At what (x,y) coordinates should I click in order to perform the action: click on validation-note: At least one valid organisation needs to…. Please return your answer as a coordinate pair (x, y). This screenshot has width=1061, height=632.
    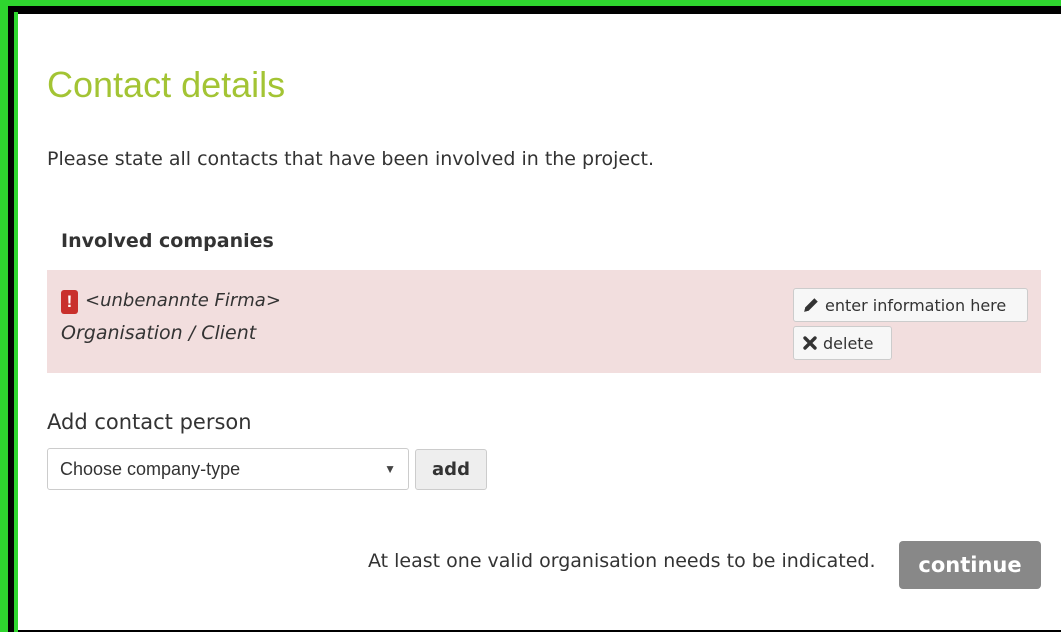
    Looking at the image, I should click on (622, 561).